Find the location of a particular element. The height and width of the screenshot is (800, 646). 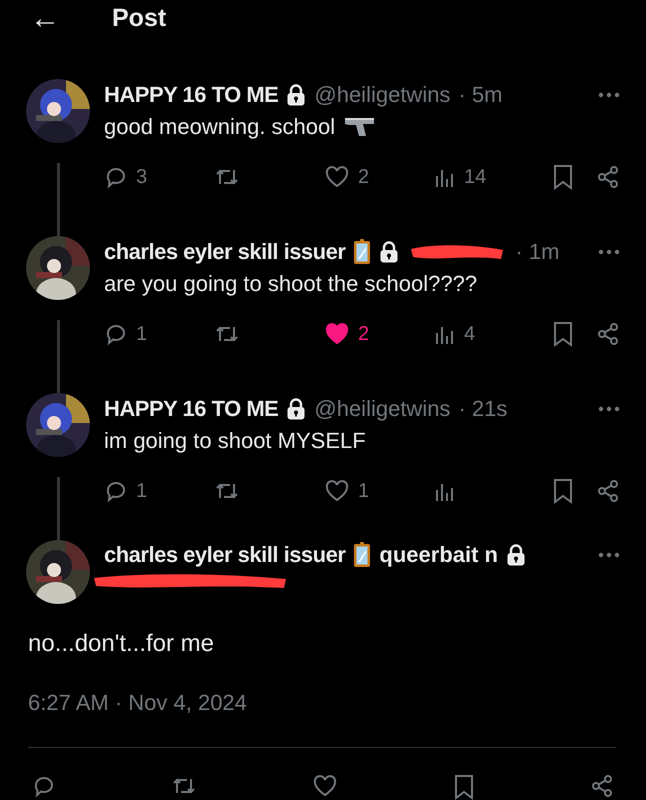

post-text: no...don't...for me is located at coordinates (122, 644).